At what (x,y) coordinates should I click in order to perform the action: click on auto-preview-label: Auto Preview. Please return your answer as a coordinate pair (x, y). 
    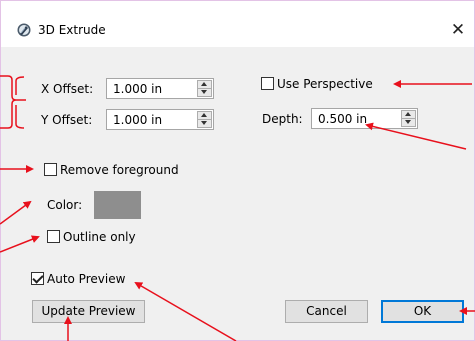
    Looking at the image, I should click on (86, 279).